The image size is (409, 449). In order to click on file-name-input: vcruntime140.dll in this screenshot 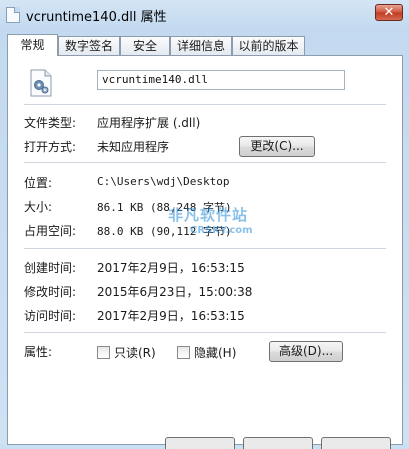, I will do `click(221, 80)`.